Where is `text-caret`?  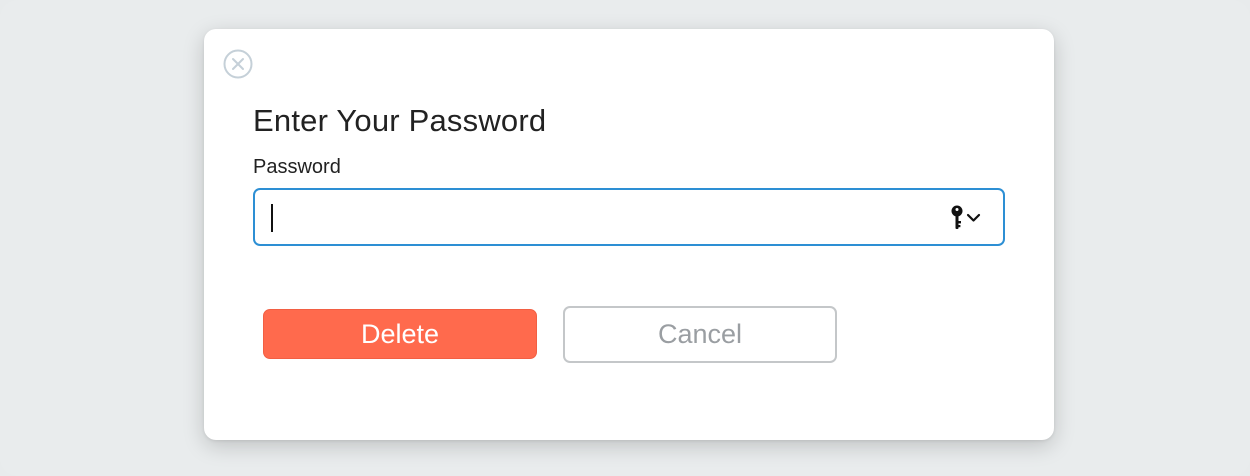 text-caret is located at coordinates (272, 218).